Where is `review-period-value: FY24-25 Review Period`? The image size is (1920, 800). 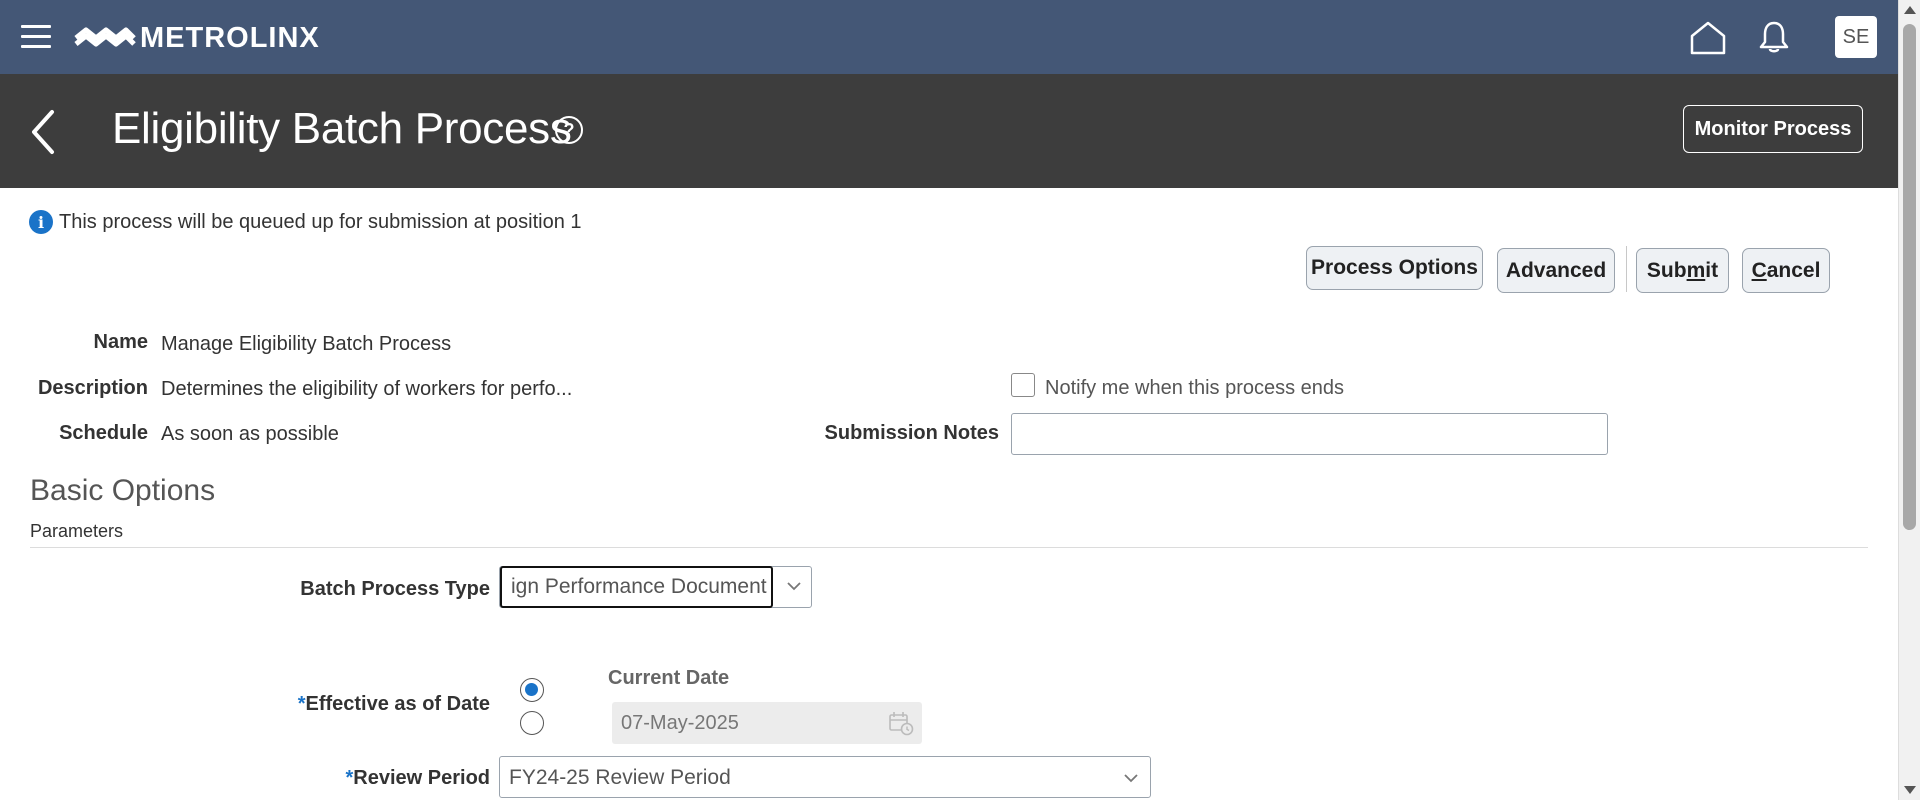
review-period-value: FY24-25 Review Period is located at coordinates (620, 778).